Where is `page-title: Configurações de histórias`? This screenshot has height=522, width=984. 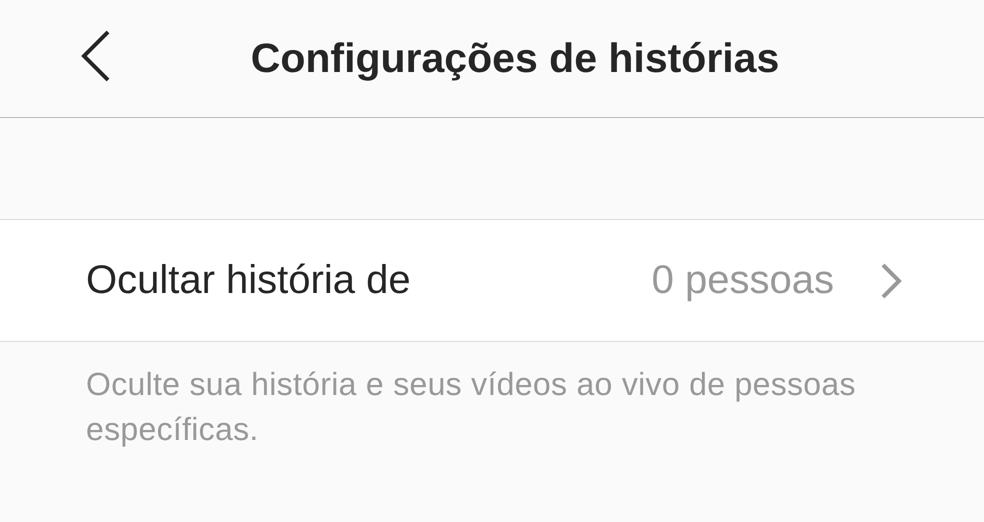 page-title: Configurações de histórias is located at coordinates (515, 58).